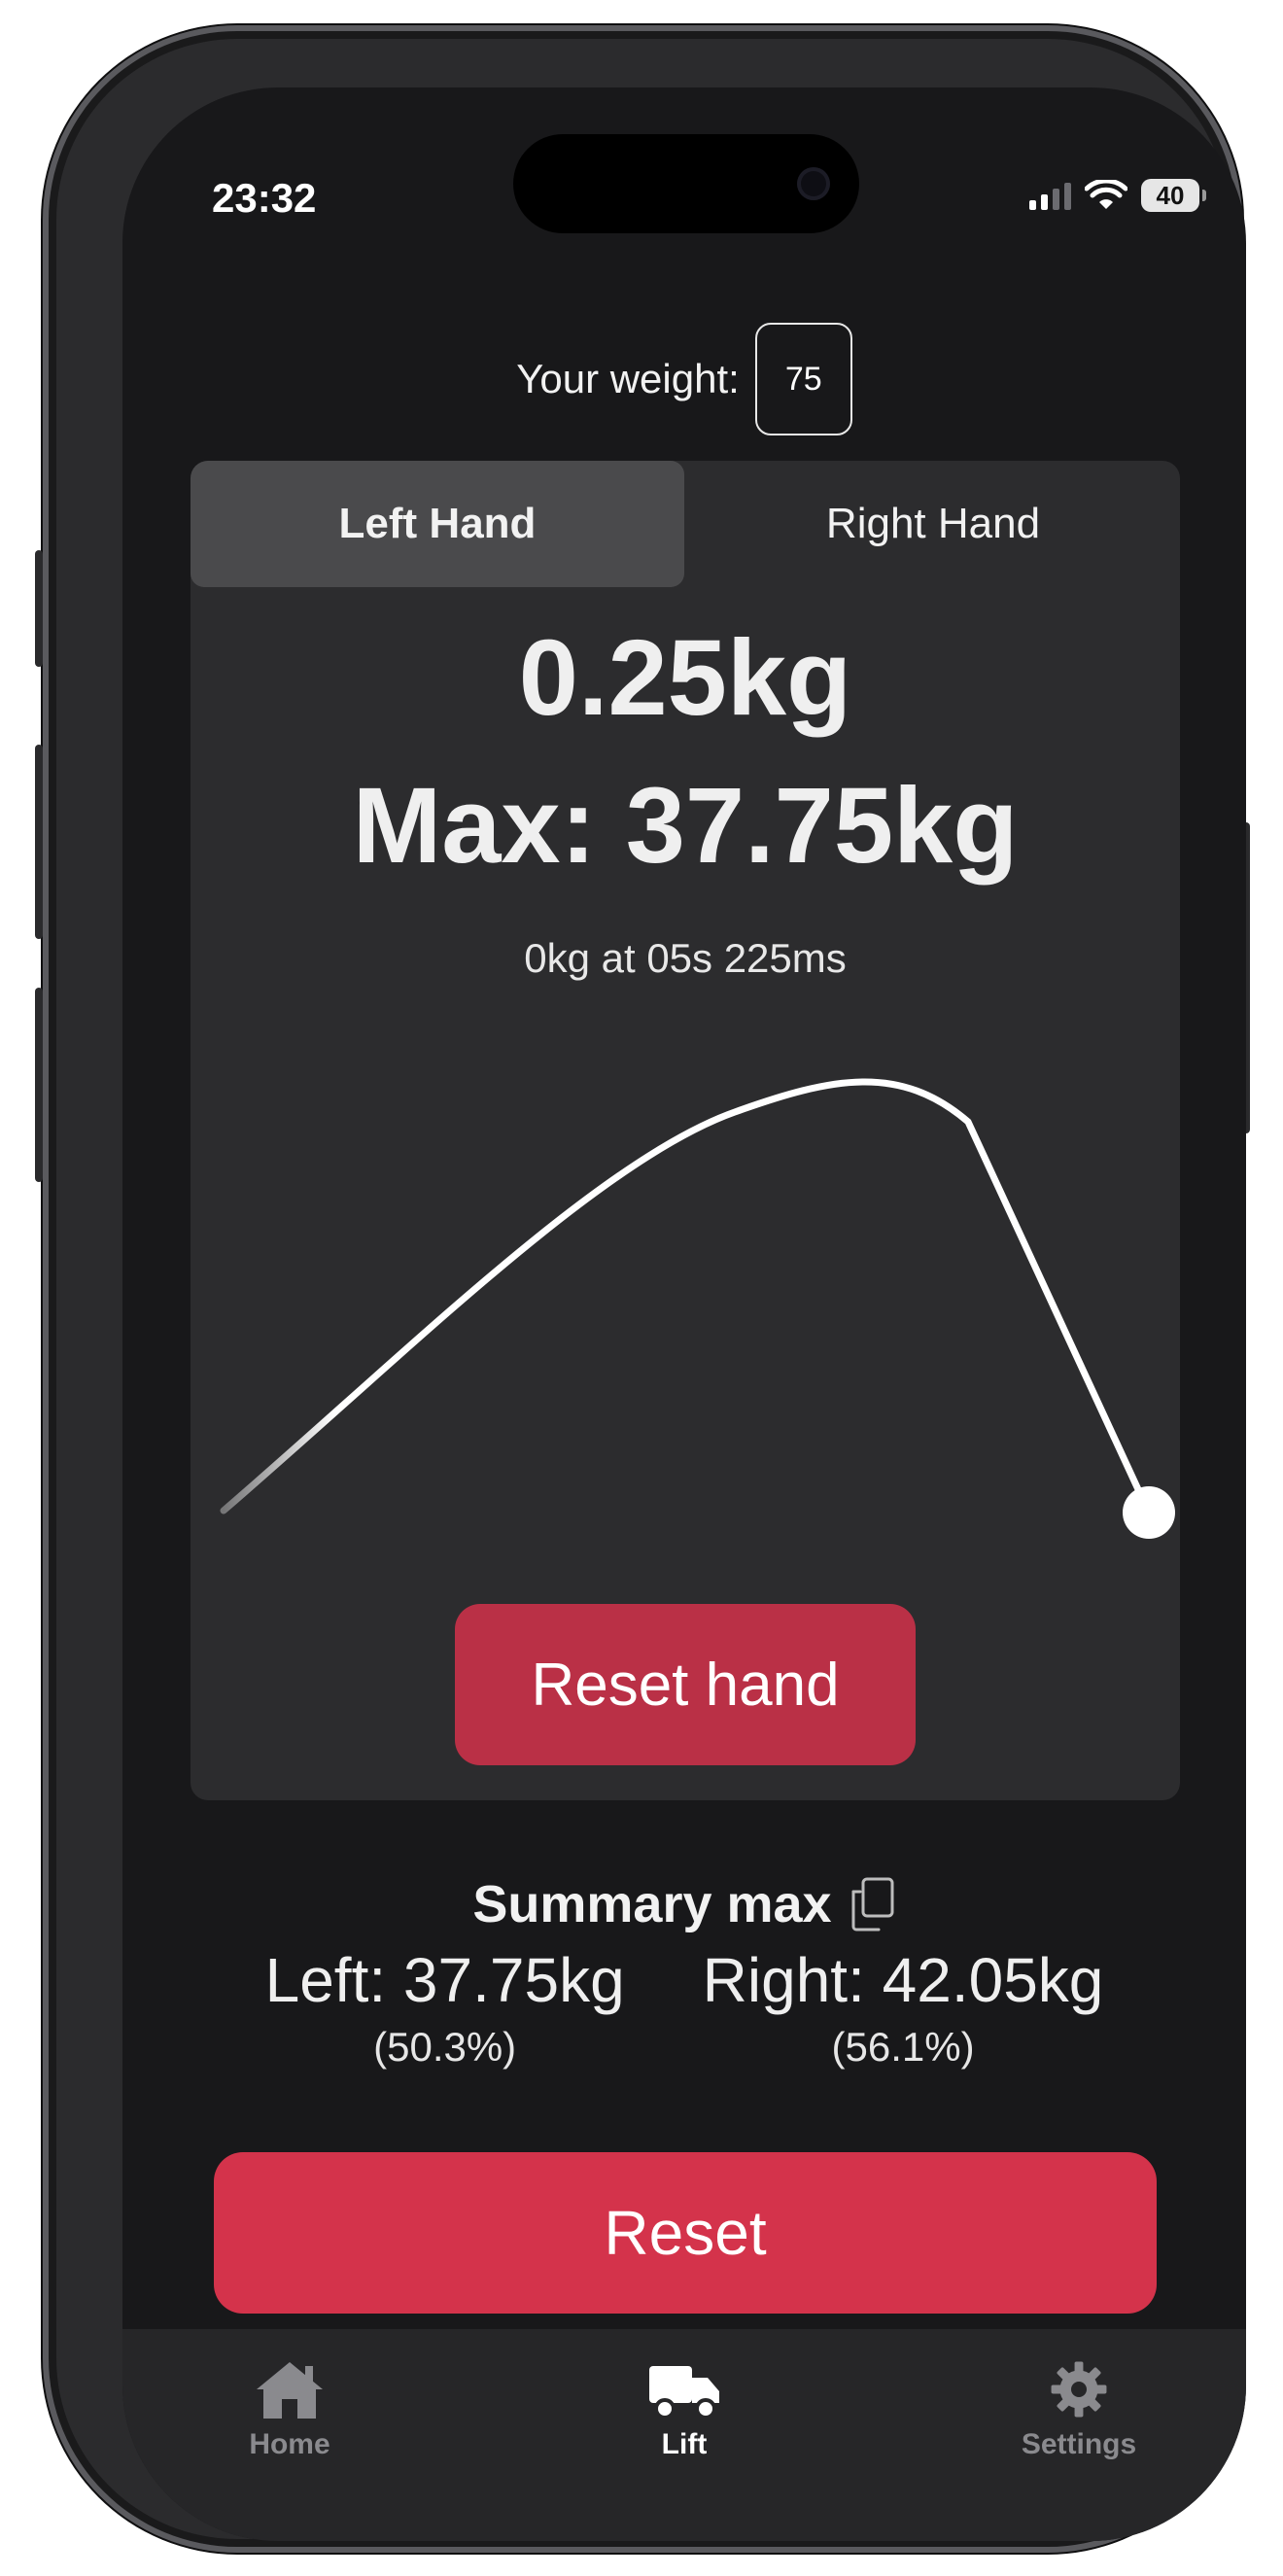 The image size is (1283, 2576). I want to click on reset-button: Reset, so click(685, 2233).